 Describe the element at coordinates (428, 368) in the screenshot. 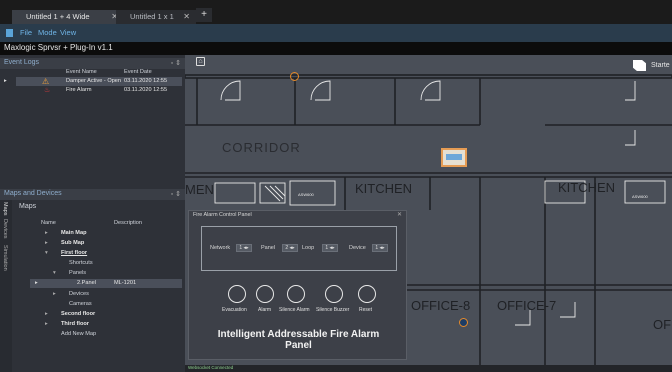

I see `status-bar: Websocket Connected` at that location.